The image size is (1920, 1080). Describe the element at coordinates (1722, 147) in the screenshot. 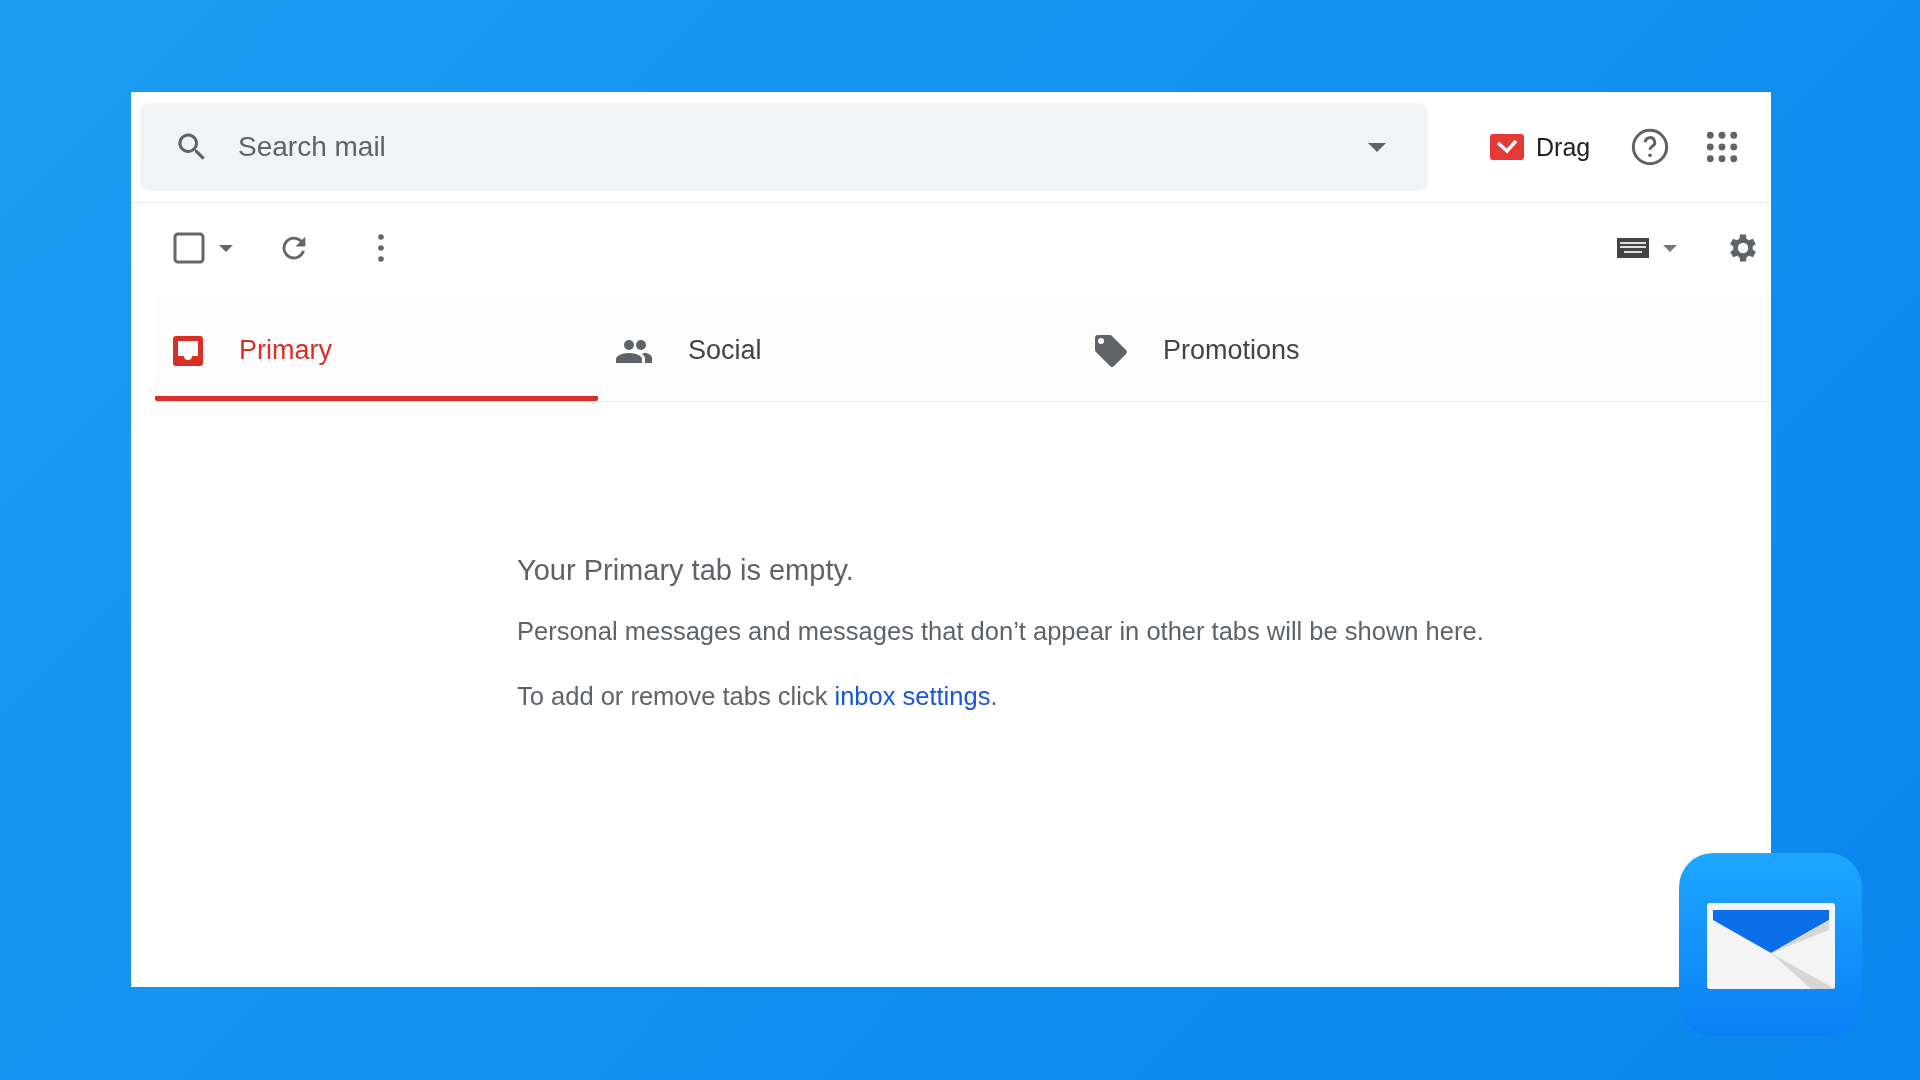

I see `apps-grid-icon` at that location.